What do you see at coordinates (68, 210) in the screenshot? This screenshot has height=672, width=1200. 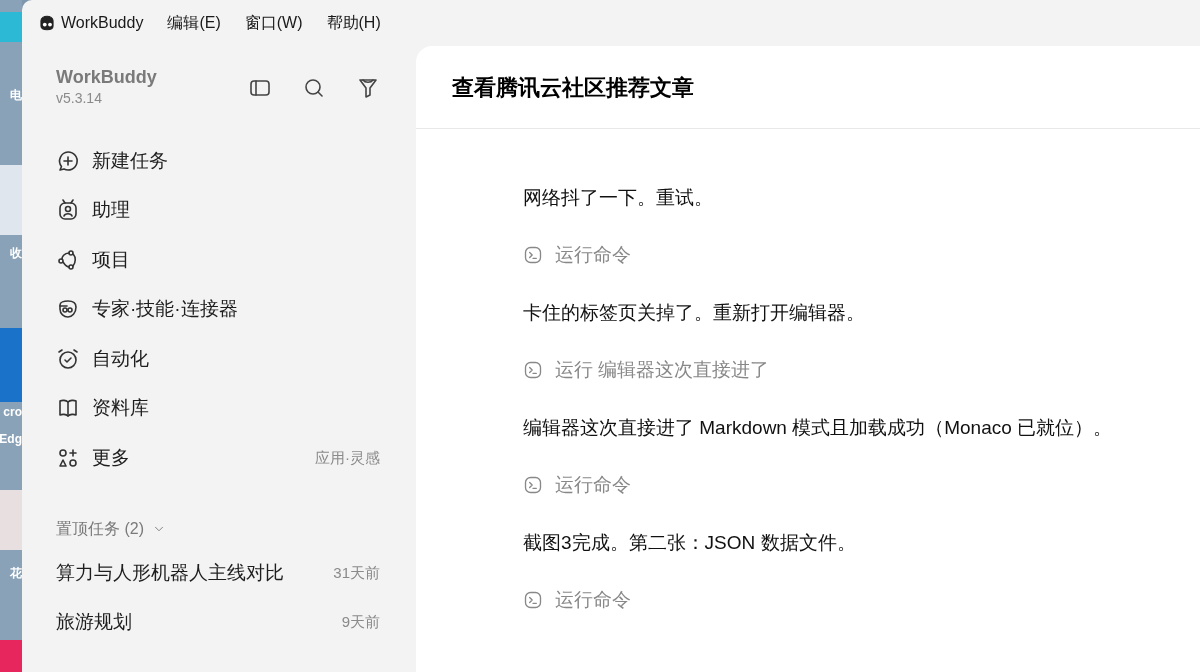 I see `person-badge-icon` at bounding box center [68, 210].